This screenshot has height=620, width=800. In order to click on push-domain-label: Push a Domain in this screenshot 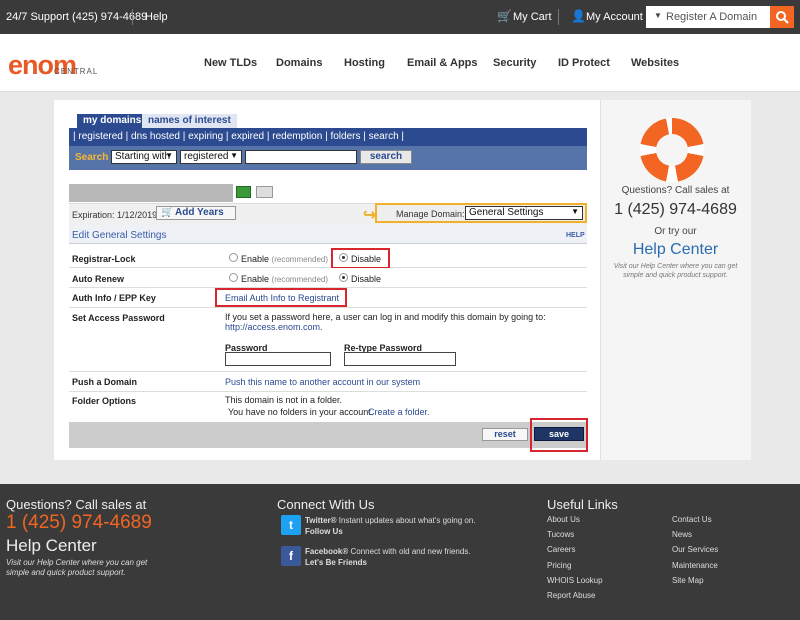, I will do `click(105, 382)`.